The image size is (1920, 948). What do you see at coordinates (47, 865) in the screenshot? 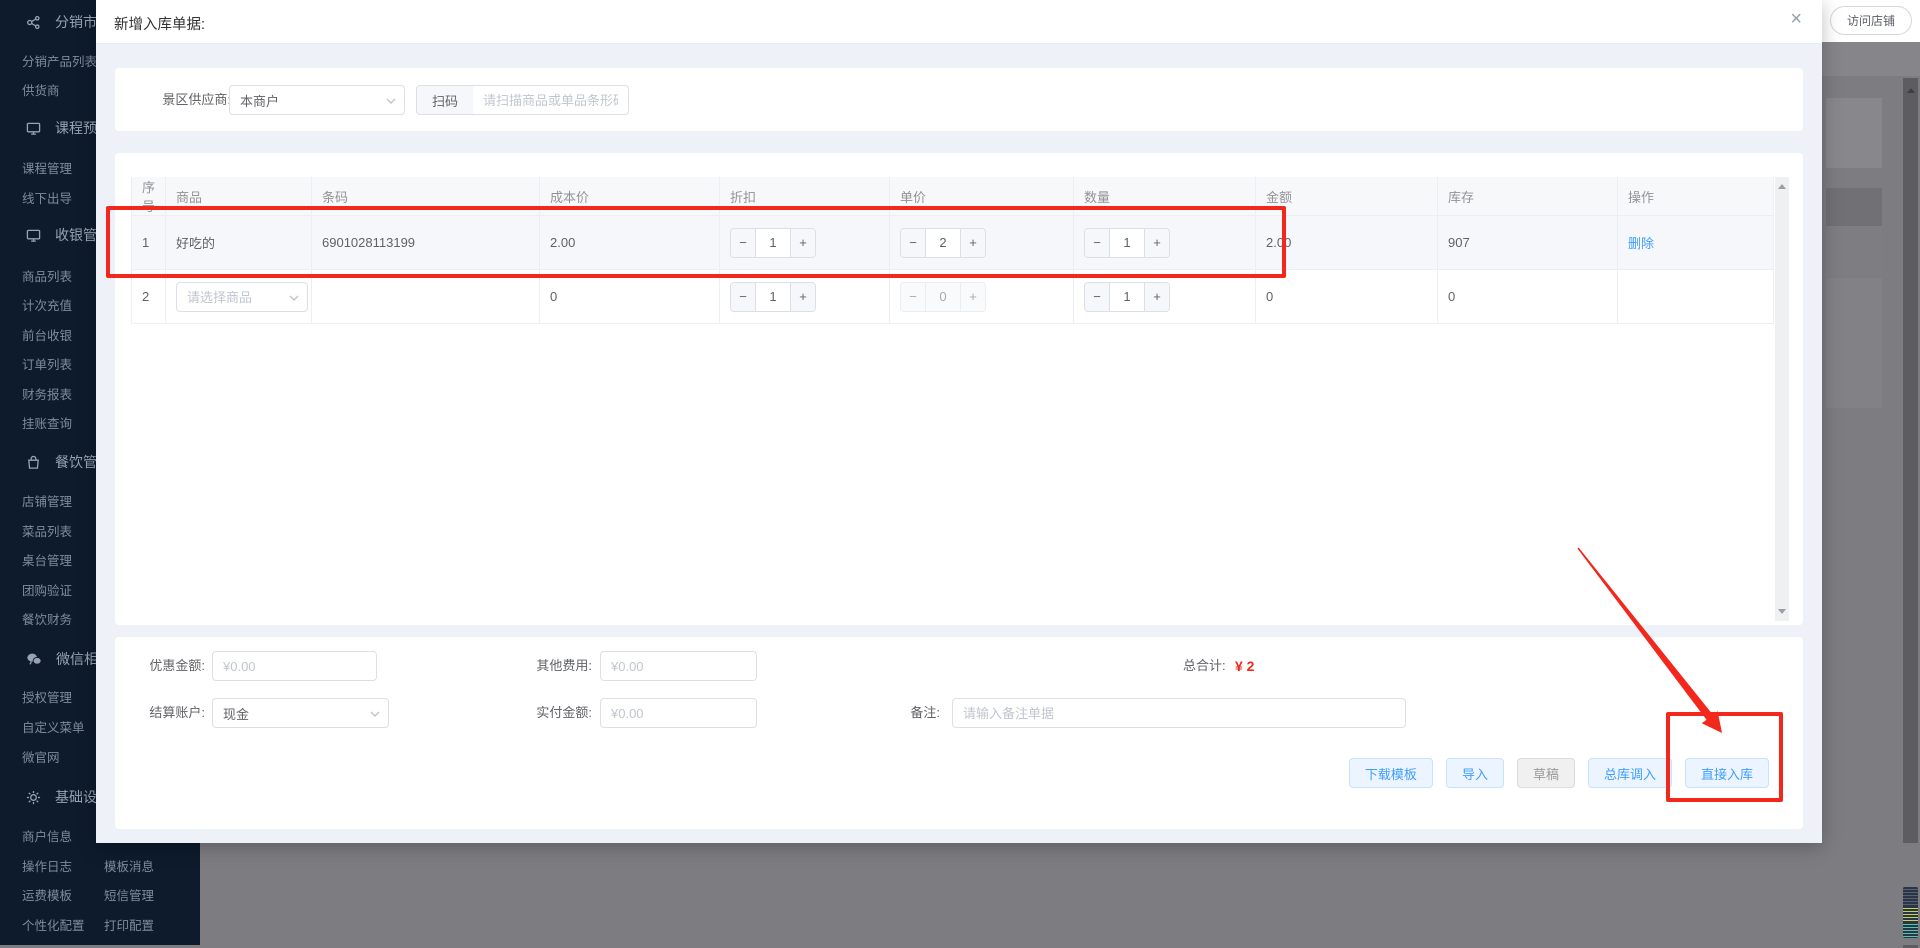
I see `sidebar-item-operation-log: 操作日志` at bounding box center [47, 865].